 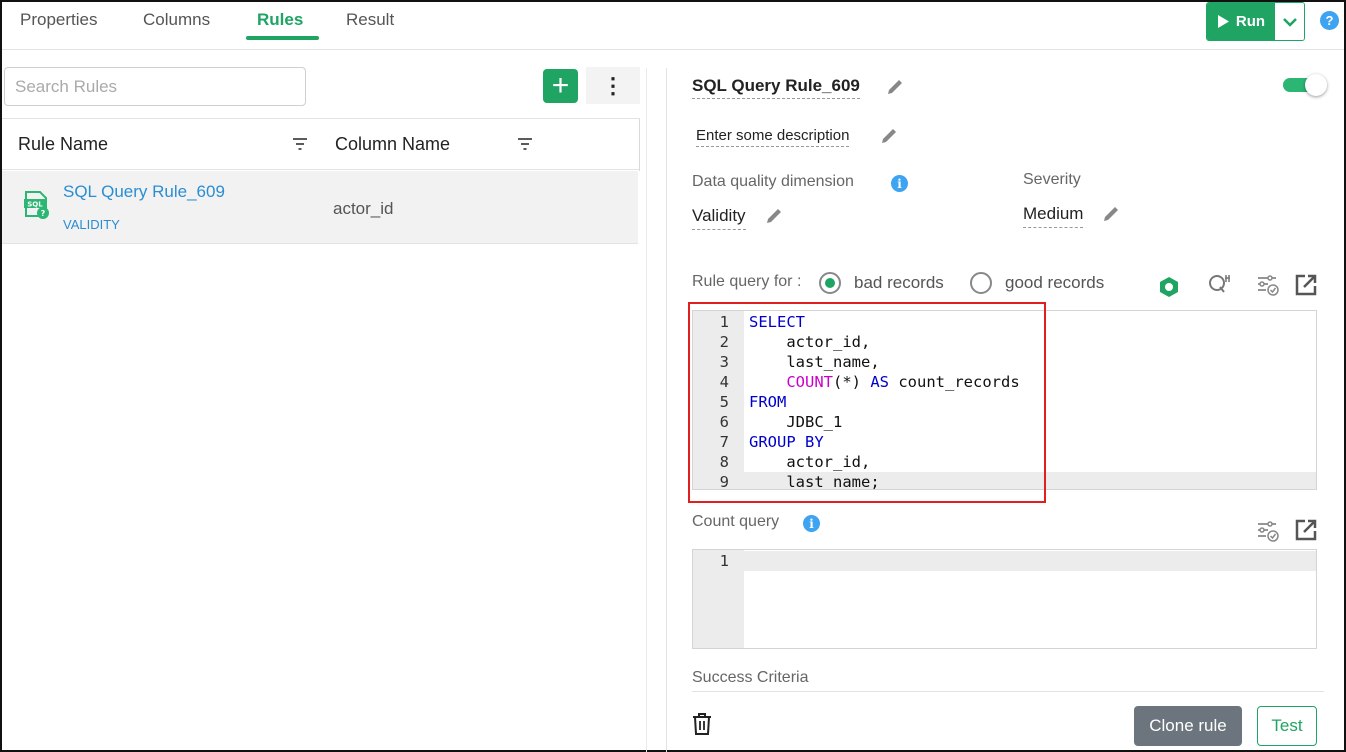 What do you see at coordinates (899, 283) in the screenshot?
I see `bad-records-label: bad records` at bounding box center [899, 283].